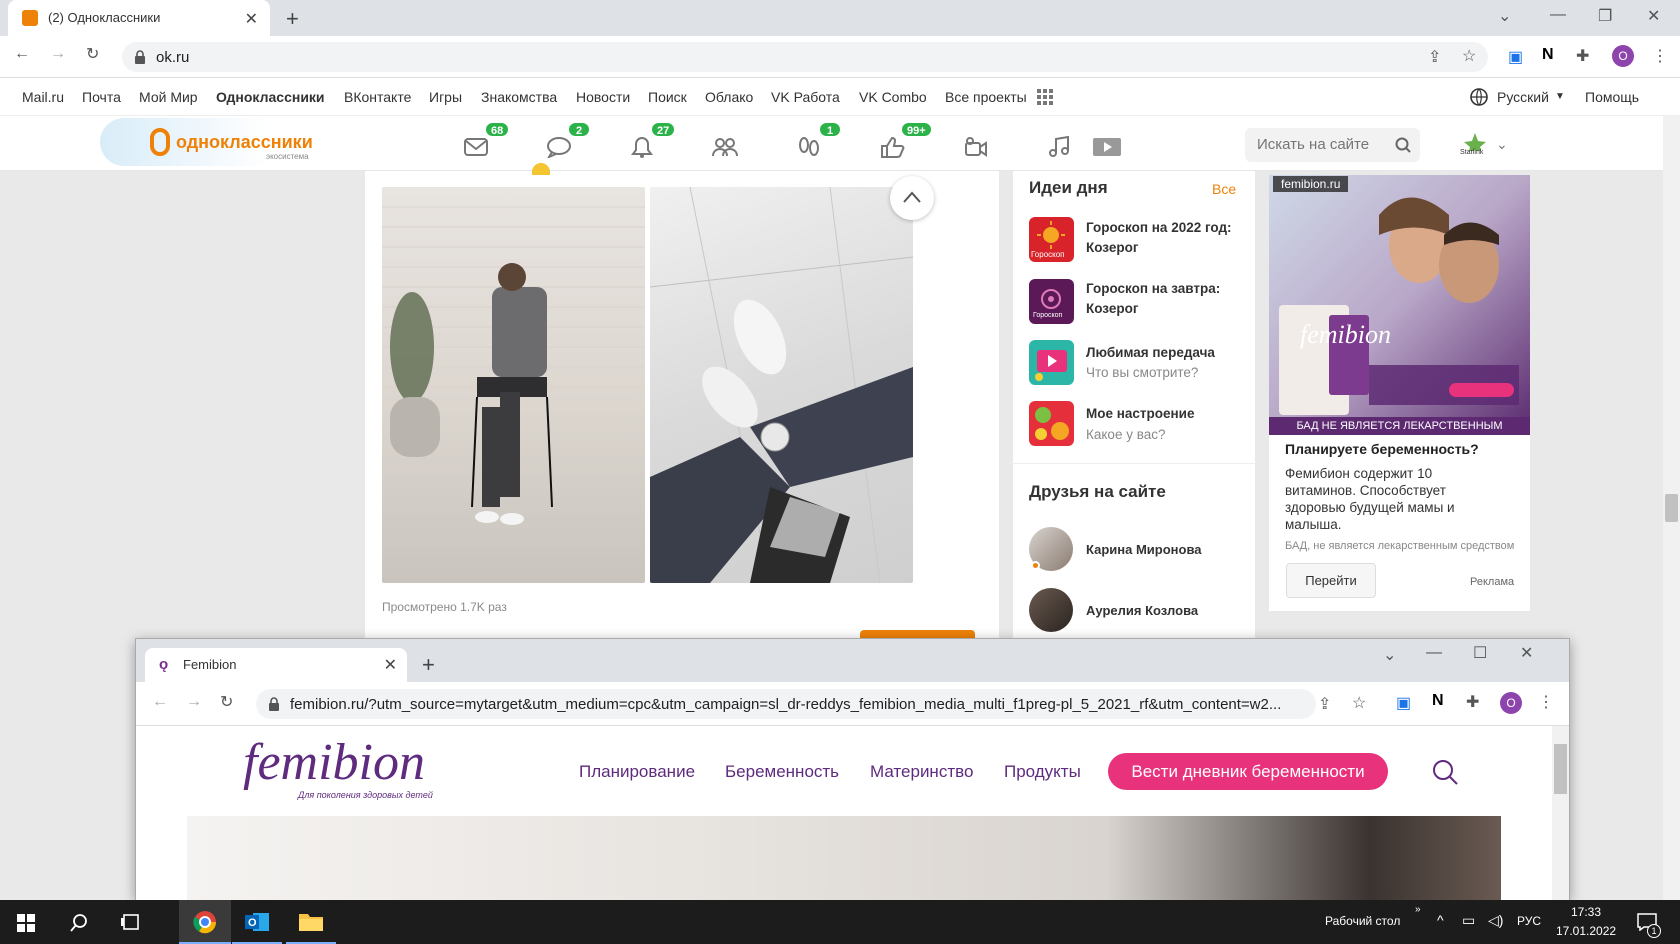 Image resolution: width=1680 pixels, height=944 pixels. Describe the element at coordinates (1515, 57) in the screenshot. I see `extension-icon: ▣` at that location.